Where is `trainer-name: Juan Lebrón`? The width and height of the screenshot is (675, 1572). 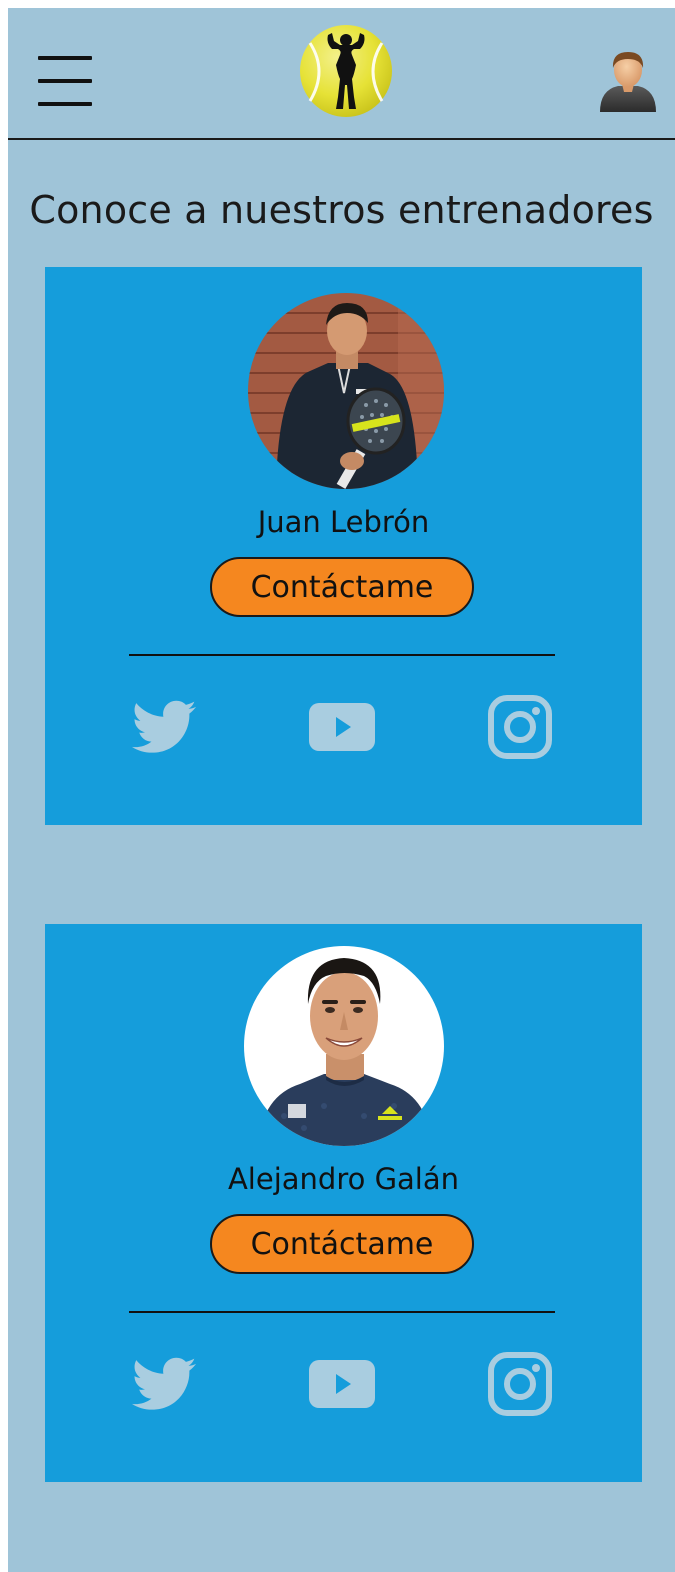
trainer-name: Juan Lebrón is located at coordinates (343, 522).